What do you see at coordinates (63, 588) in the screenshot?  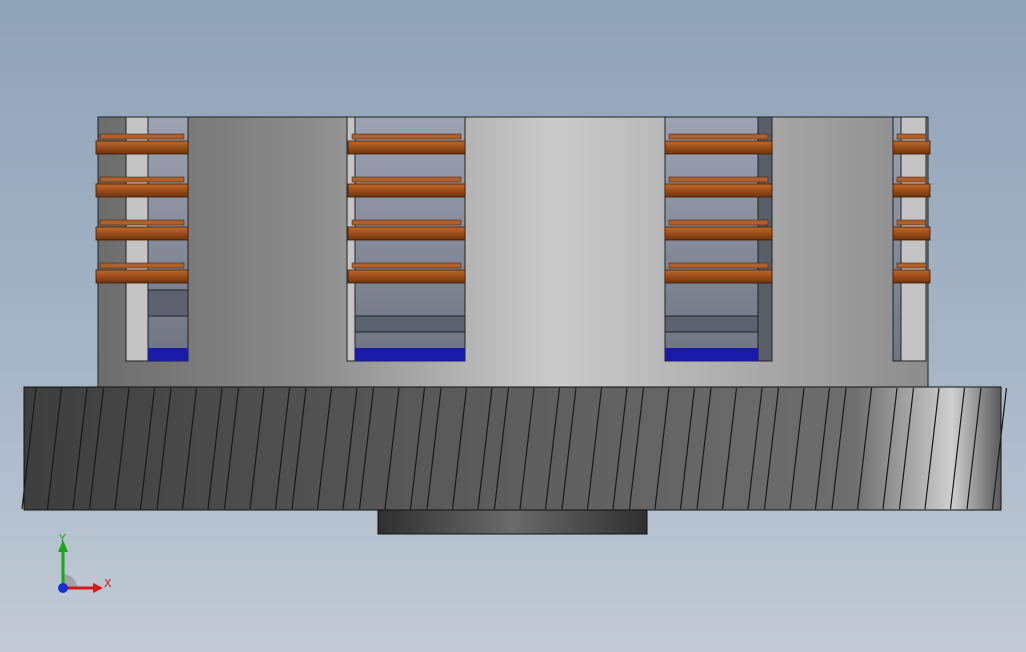 I see `z-axis-dot-icon` at bounding box center [63, 588].